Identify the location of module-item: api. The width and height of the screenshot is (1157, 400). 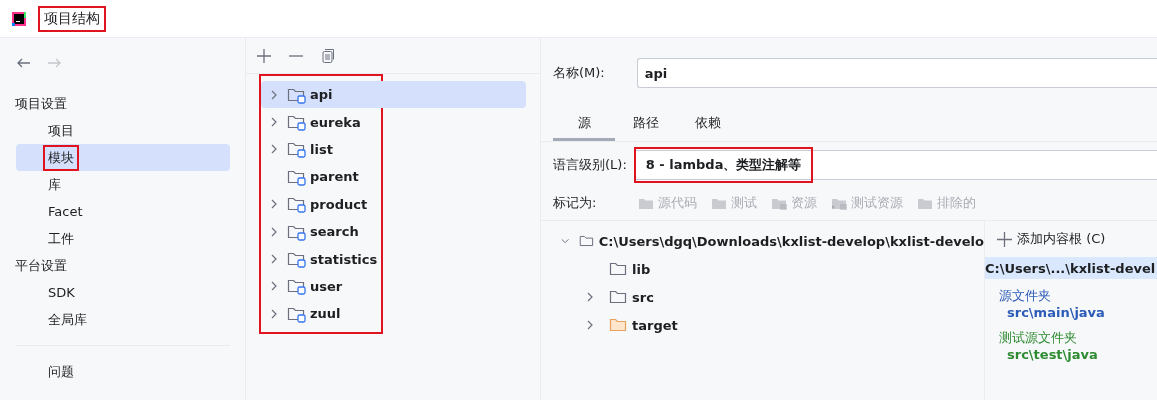
(393, 95).